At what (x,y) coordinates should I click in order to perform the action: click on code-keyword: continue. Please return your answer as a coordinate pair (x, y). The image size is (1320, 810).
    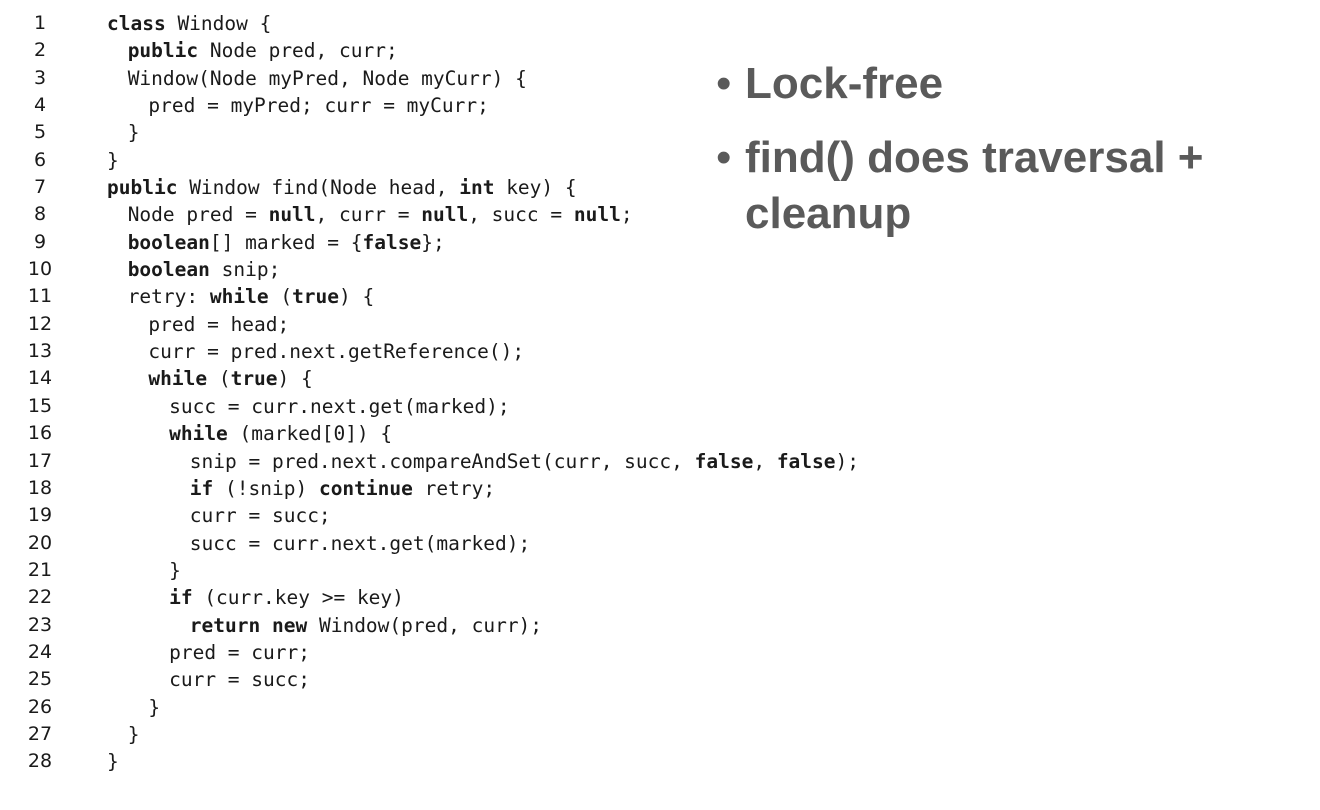
    Looking at the image, I should click on (365, 488).